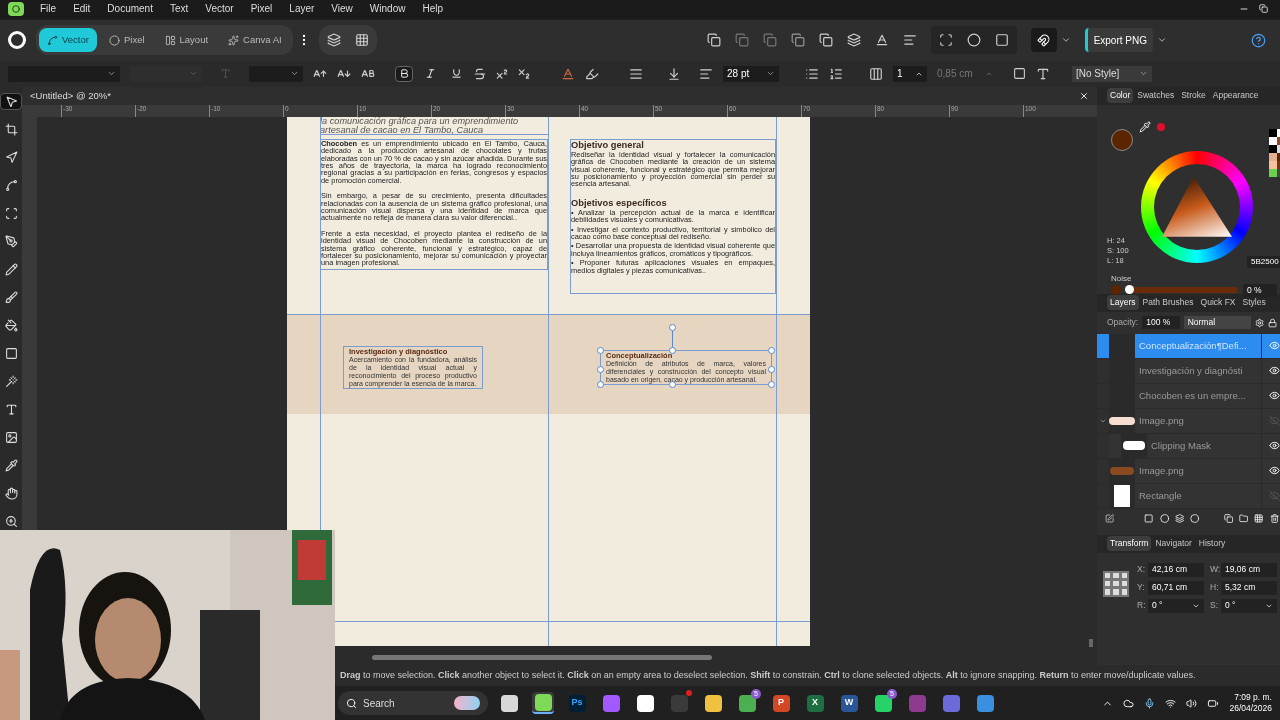 The height and width of the screenshot is (720, 1280). Describe the element at coordinates (255, 40) in the screenshot. I see `persona-tab: Canva AI` at that location.